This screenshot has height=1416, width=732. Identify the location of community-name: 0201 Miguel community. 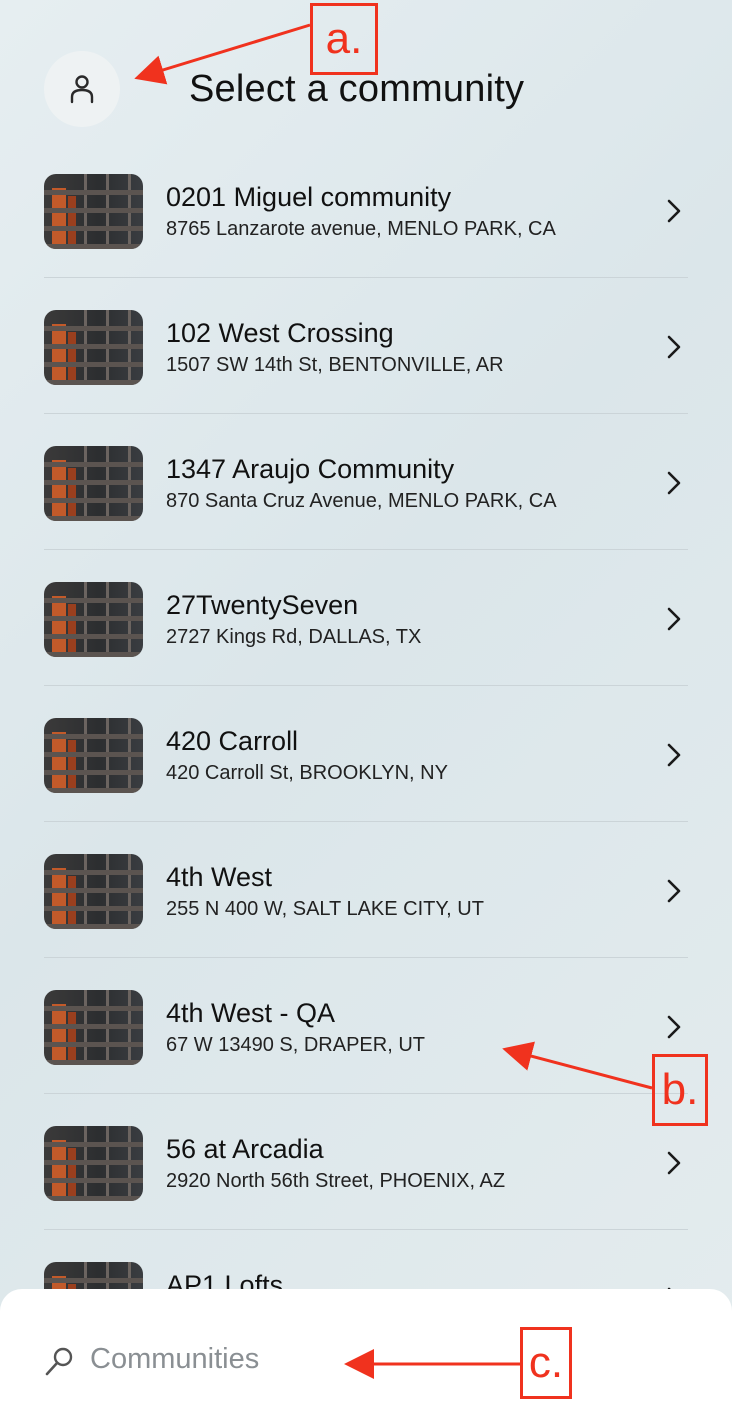
(309, 197).